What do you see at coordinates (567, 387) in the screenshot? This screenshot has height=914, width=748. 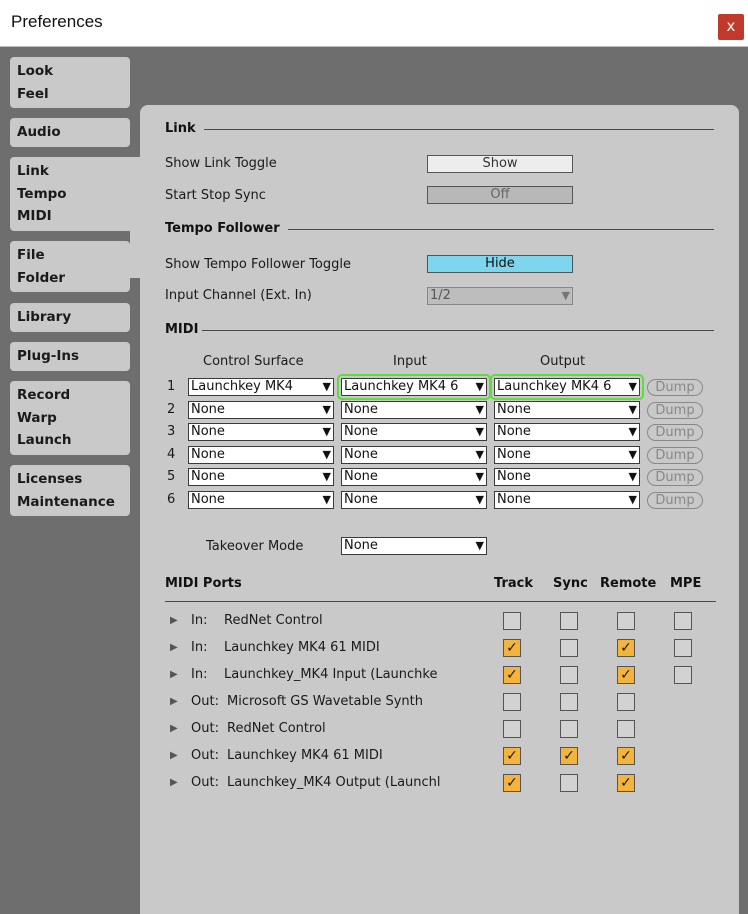 I see `midi-output-select: Launchkey MK4 6 ▼` at bounding box center [567, 387].